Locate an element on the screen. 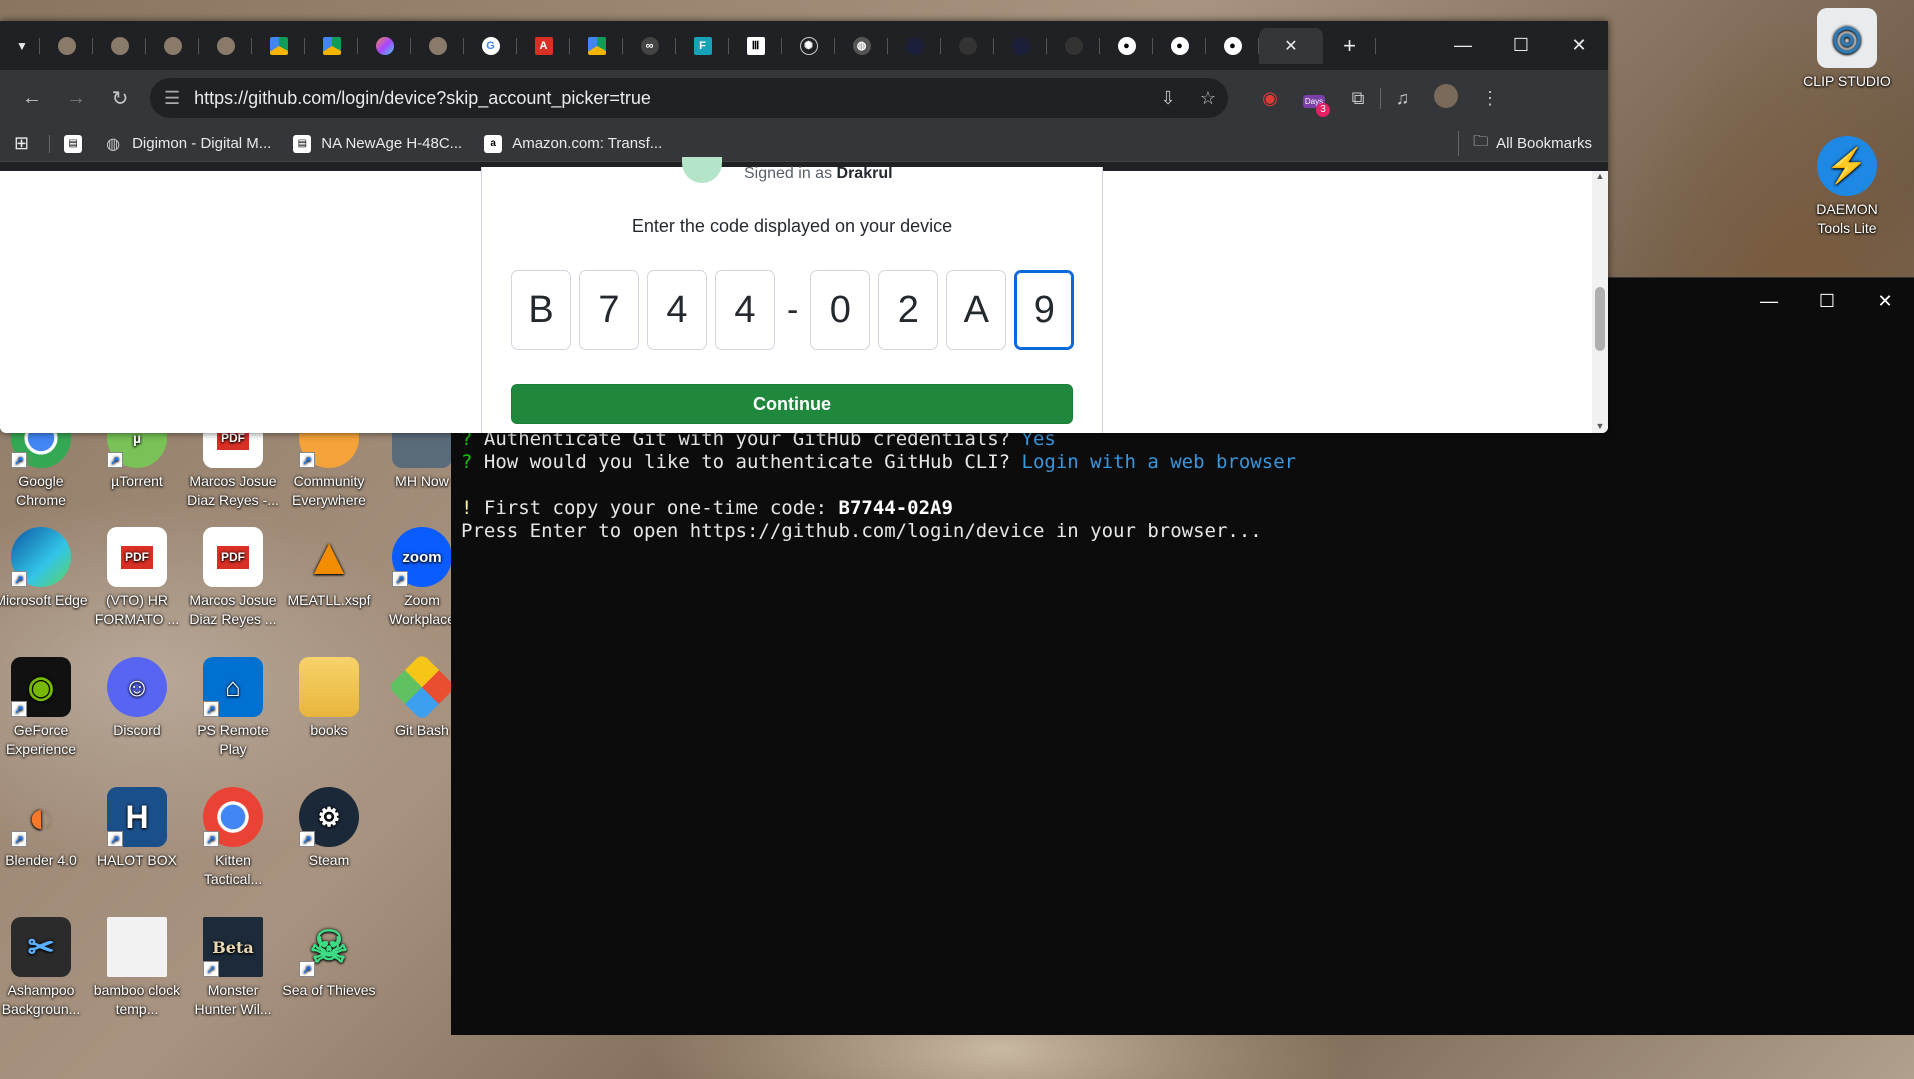  page-scrollbar: ▲ ▼ is located at coordinates (1600, 302).